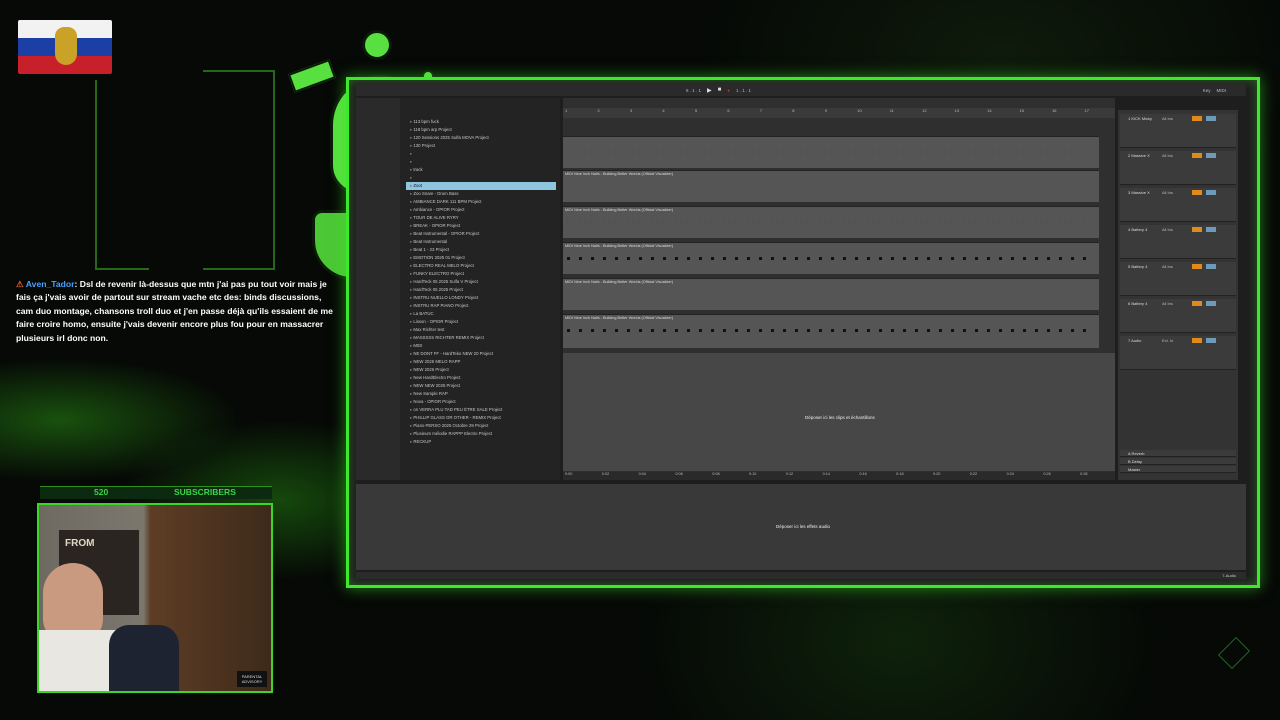 The width and height of the screenshot is (1280, 720). What do you see at coordinates (1178, 453) in the screenshot?
I see `return-track: A Reverb` at bounding box center [1178, 453].